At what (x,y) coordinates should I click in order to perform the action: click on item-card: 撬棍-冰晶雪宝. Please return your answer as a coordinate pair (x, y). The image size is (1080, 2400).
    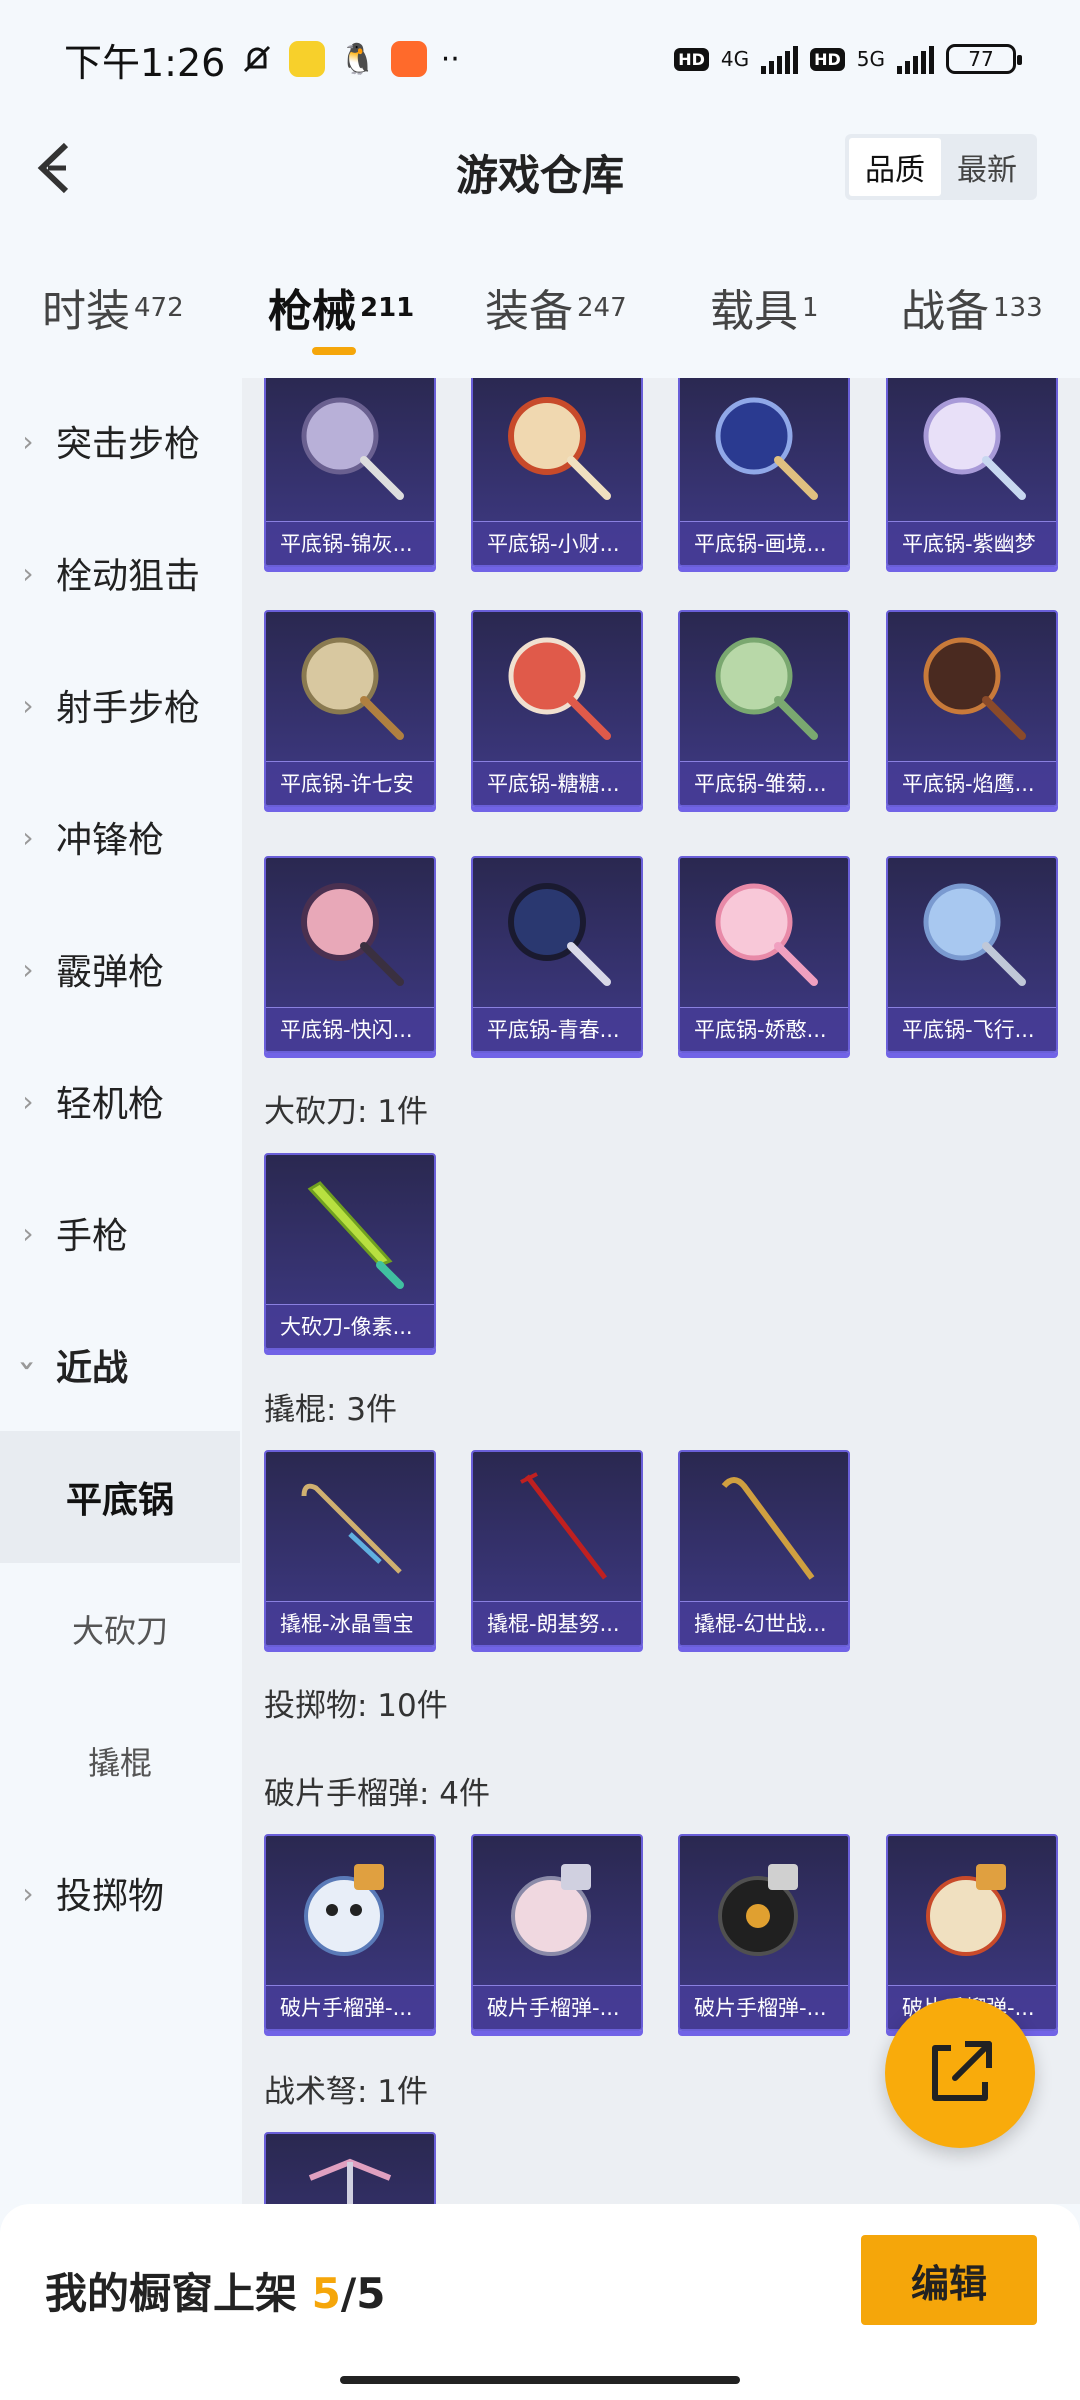
    Looking at the image, I should click on (350, 1548).